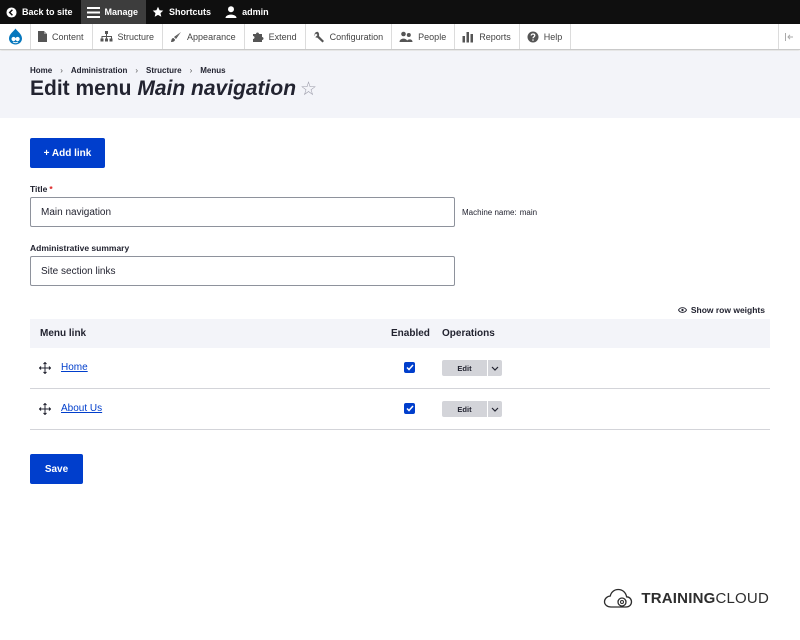 The image size is (800, 640). I want to click on table-header: Menu link Enabled Operations, so click(400, 333).